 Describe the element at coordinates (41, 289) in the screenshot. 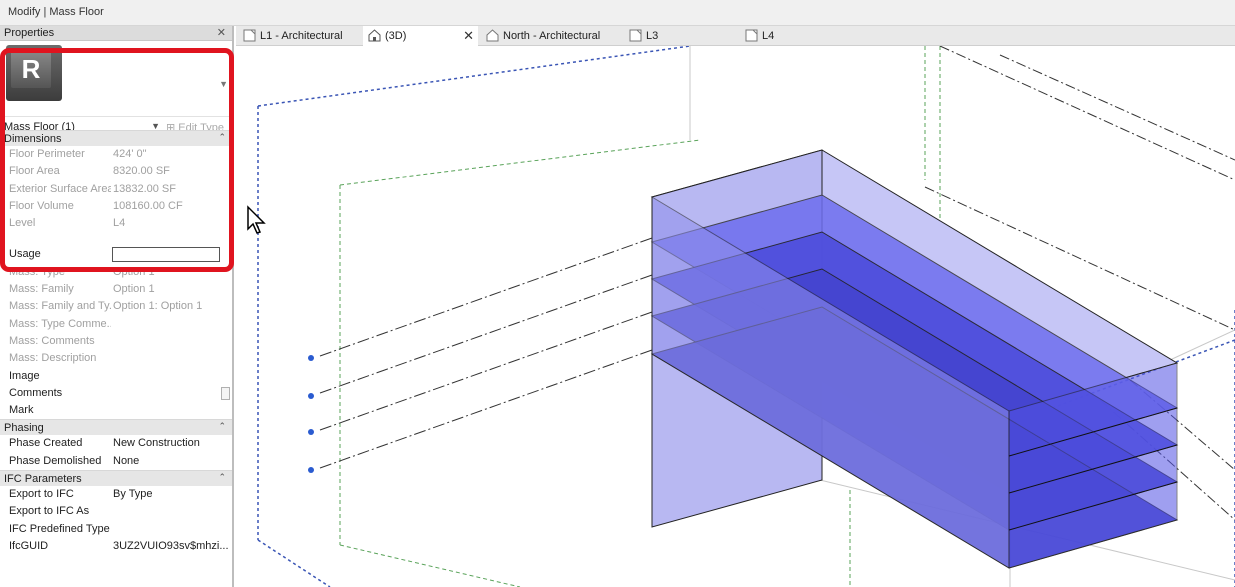

I see `property-name: Mass: Family` at that location.